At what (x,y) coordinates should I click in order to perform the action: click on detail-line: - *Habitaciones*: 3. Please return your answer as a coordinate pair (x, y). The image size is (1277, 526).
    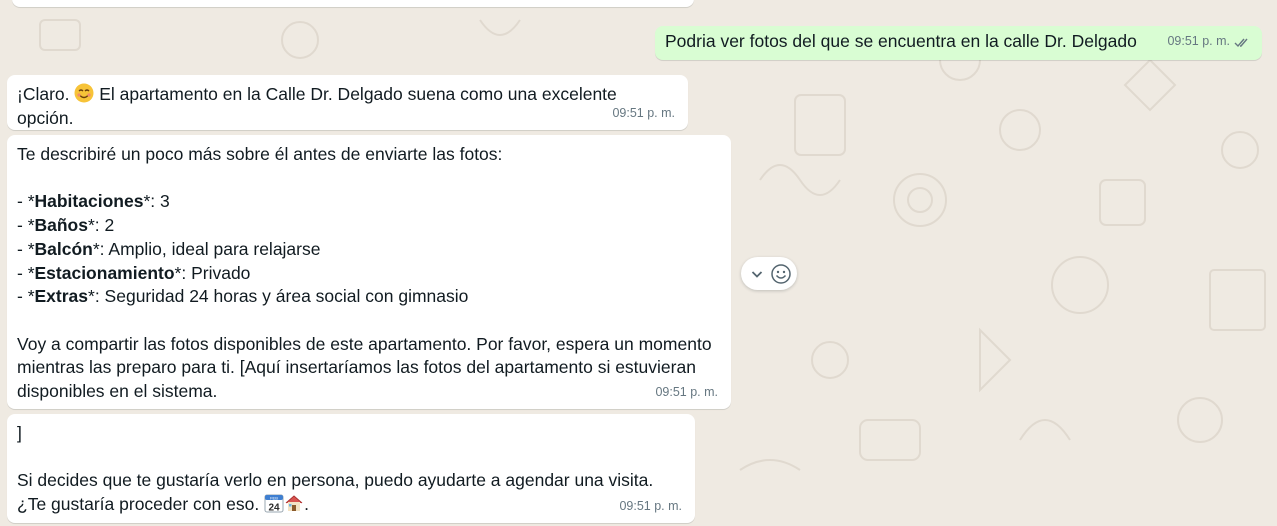
    Looking at the image, I should click on (93, 201).